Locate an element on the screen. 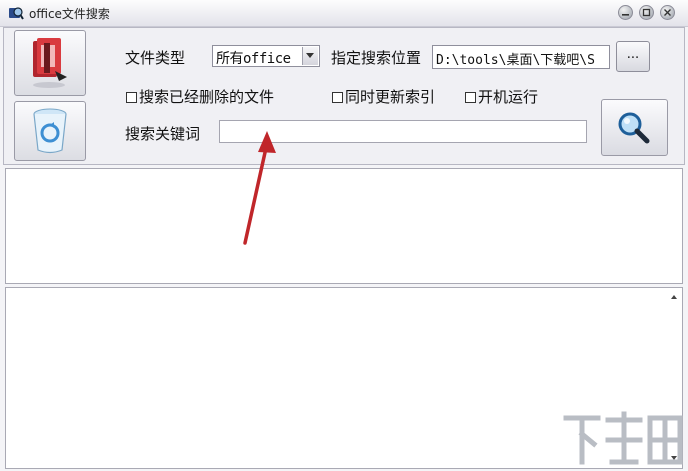  recycle-bin-icon is located at coordinates (50, 131).